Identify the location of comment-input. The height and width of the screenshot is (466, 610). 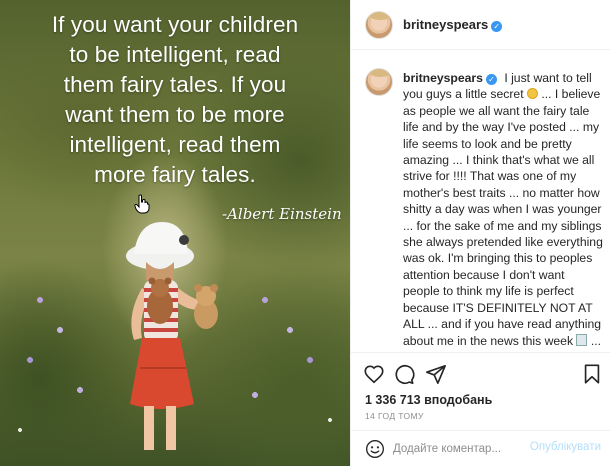
(461, 449).